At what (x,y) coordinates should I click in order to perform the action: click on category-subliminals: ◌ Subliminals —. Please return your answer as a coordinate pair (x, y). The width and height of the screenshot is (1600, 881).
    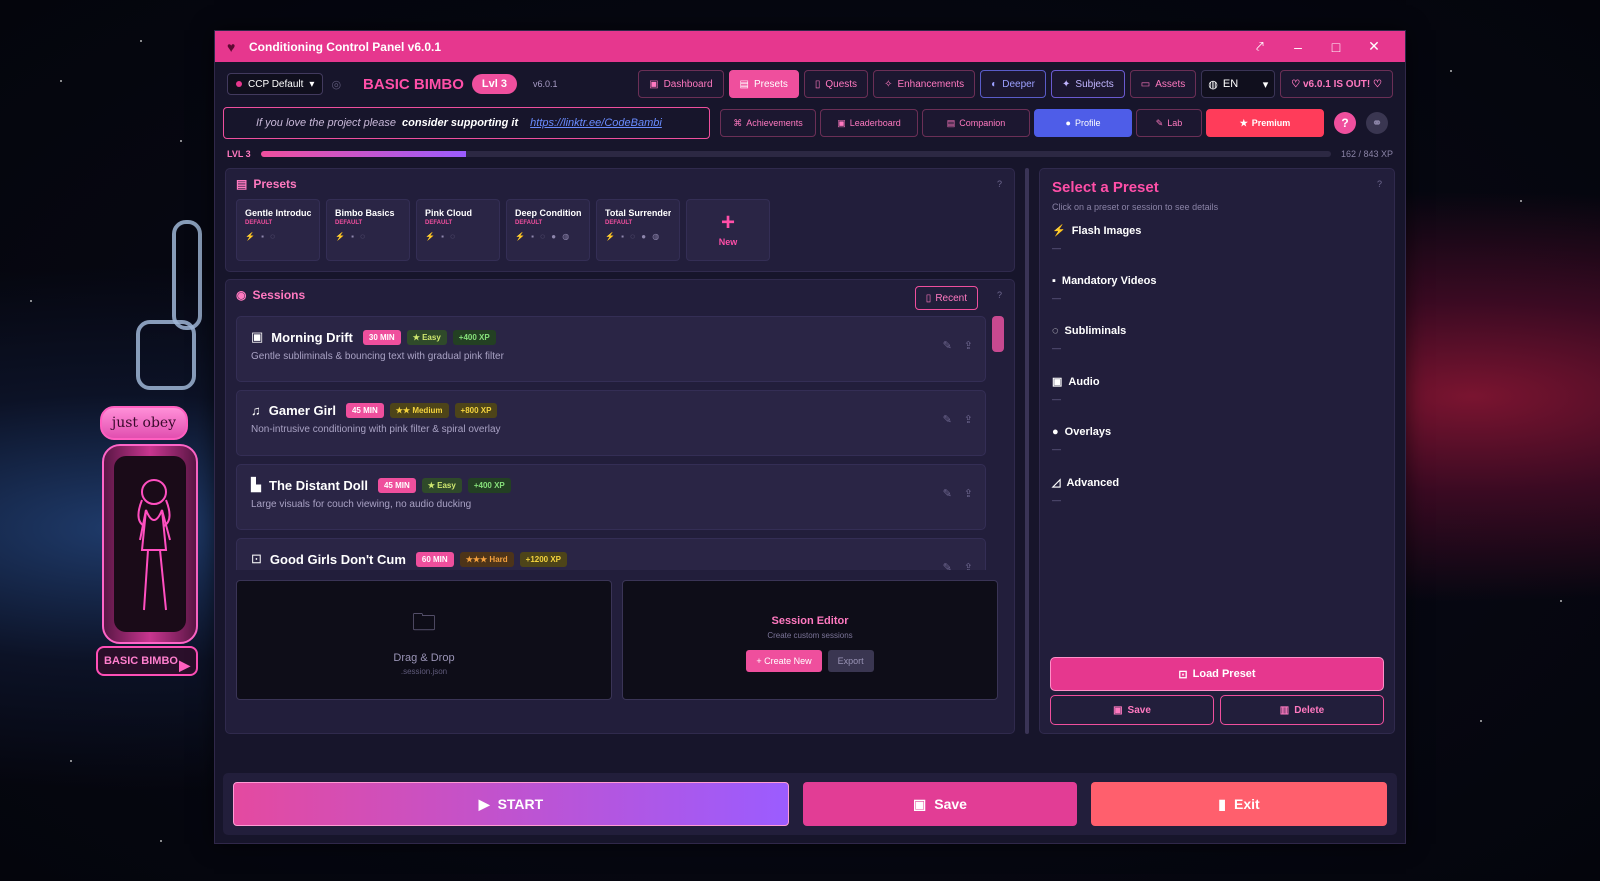
    Looking at the image, I should click on (1217, 339).